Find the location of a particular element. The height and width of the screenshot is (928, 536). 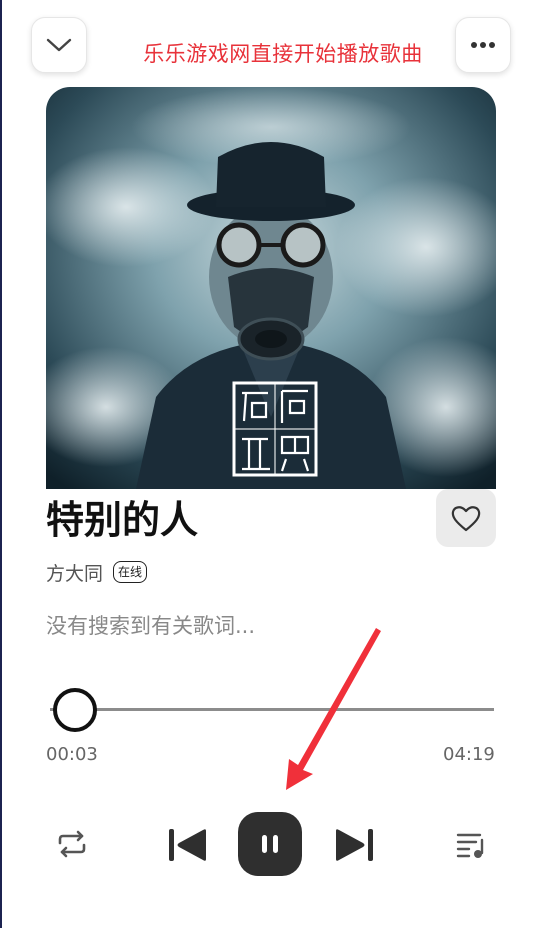

more-button is located at coordinates (483, 45).